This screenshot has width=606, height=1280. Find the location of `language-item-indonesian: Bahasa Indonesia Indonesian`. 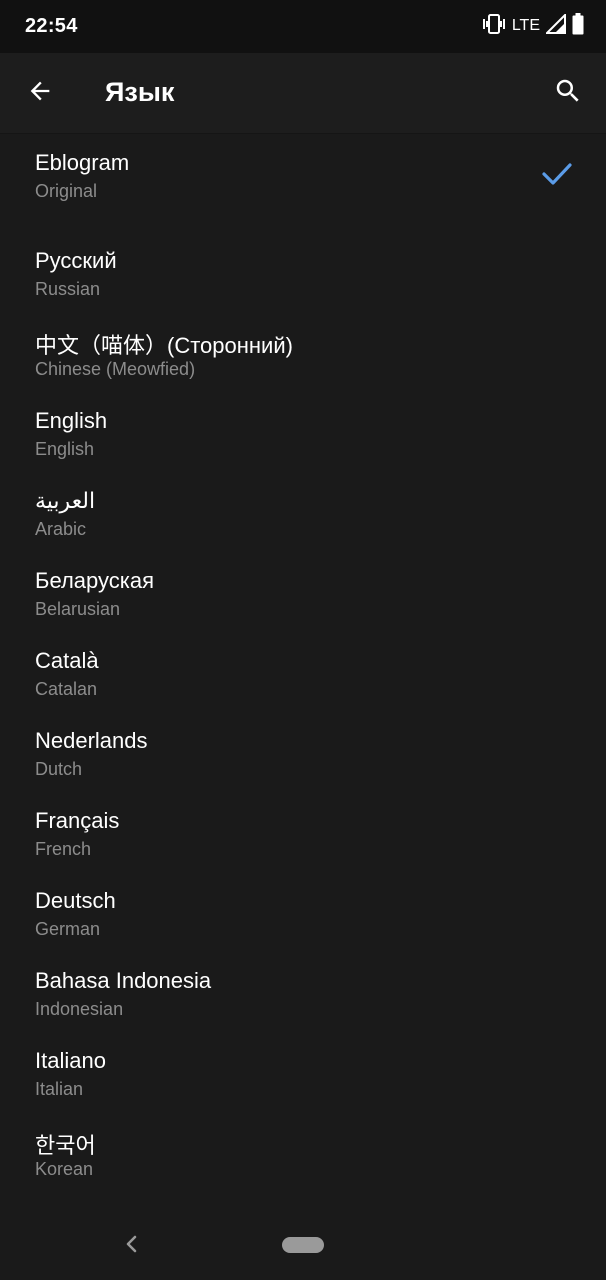

language-item-indonesian: Bahasa Indonesia Indonesian is located at coordinates (303, 992).